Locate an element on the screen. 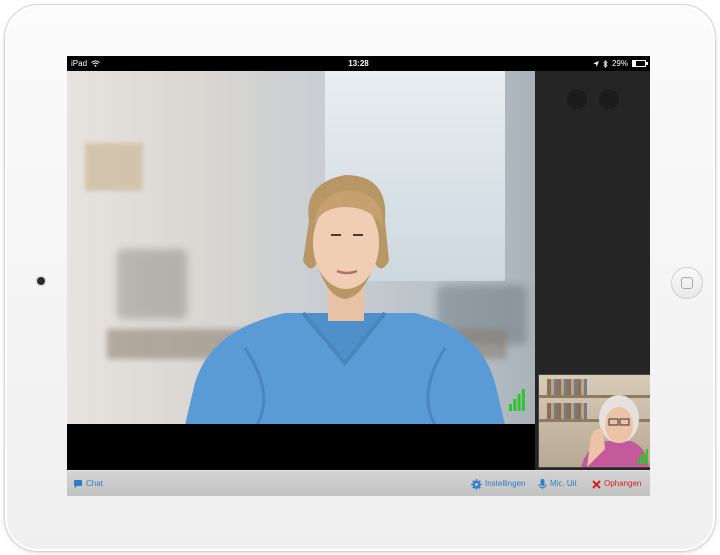  background-picture-frame is located at coordinates (114, 167).